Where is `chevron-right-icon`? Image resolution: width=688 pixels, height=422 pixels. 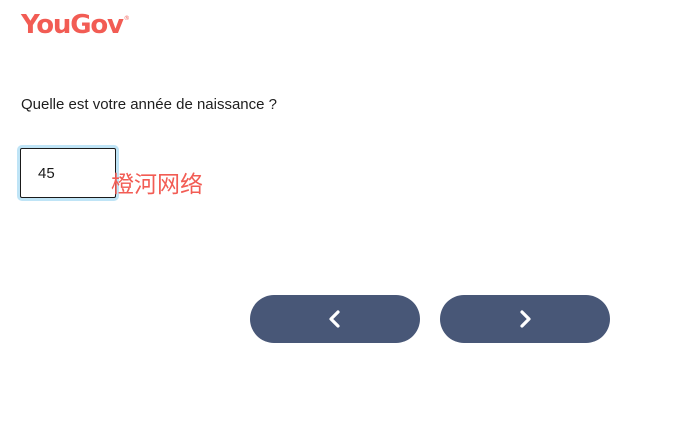
chevron-right-icon is located at coordinates (525, 319).